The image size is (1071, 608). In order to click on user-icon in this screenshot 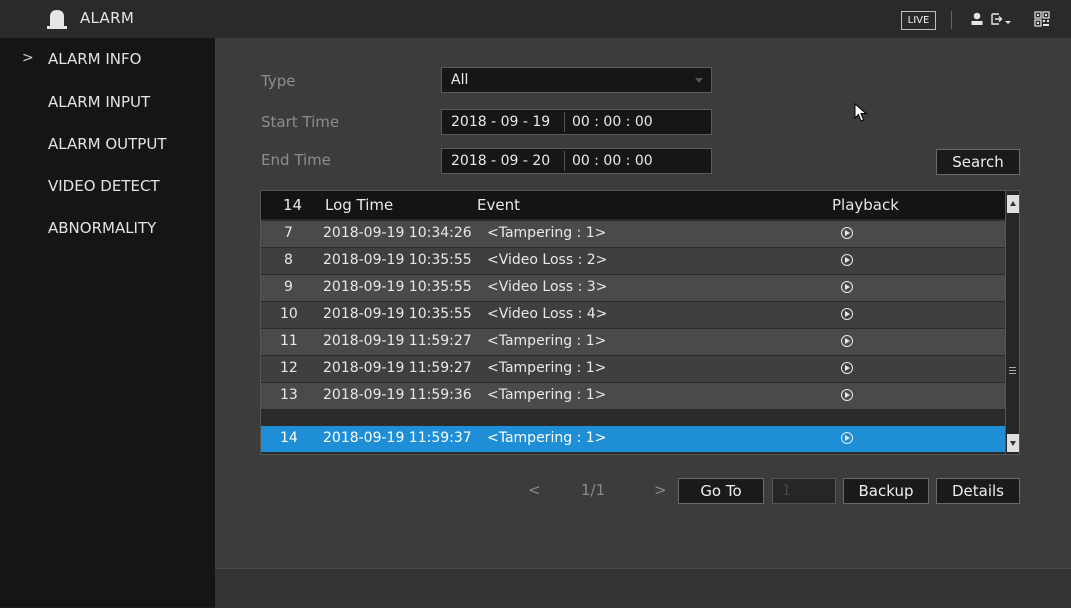, I will do `click(977, 19)`.